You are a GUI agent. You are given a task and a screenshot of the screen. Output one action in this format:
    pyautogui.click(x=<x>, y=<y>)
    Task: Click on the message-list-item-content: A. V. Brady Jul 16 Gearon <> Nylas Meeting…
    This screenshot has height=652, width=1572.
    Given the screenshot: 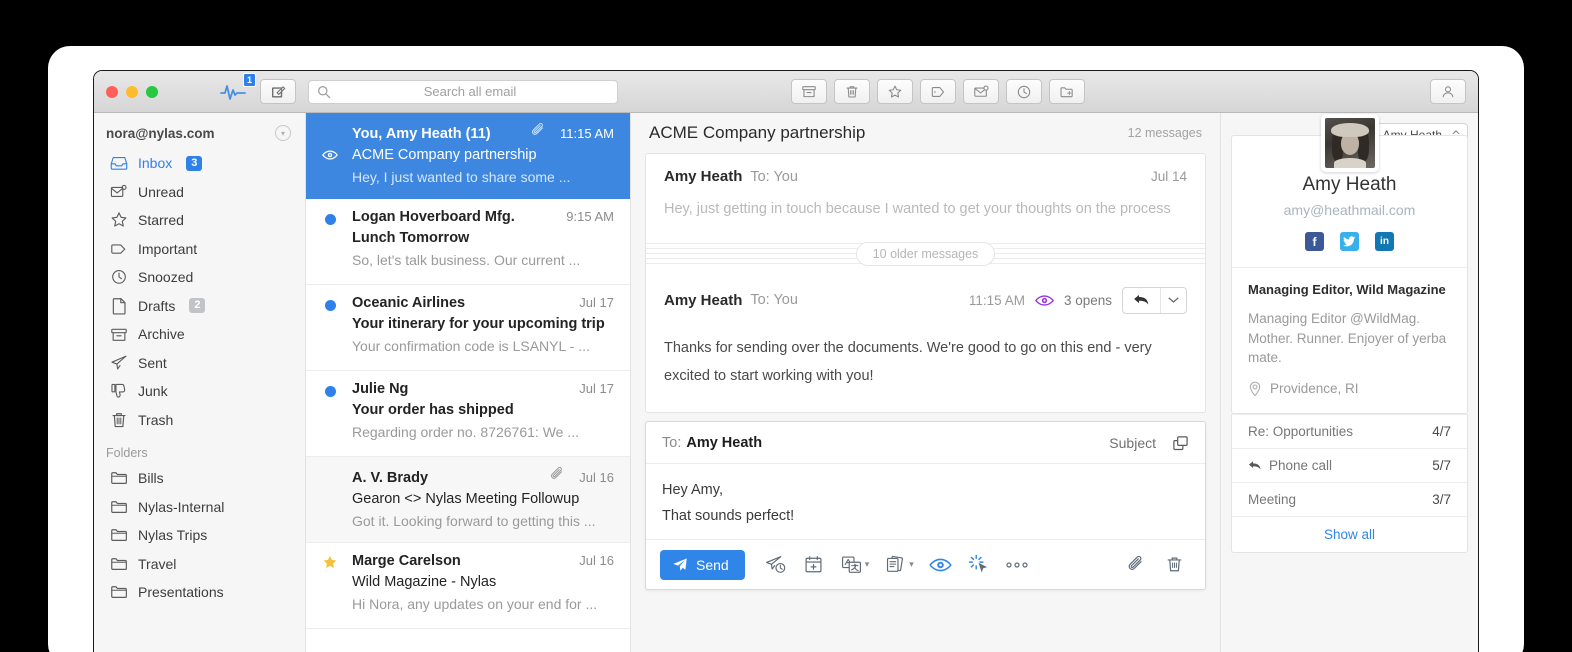 What is the action you would take?
    pyautogui.click(x=468, y=498)
    